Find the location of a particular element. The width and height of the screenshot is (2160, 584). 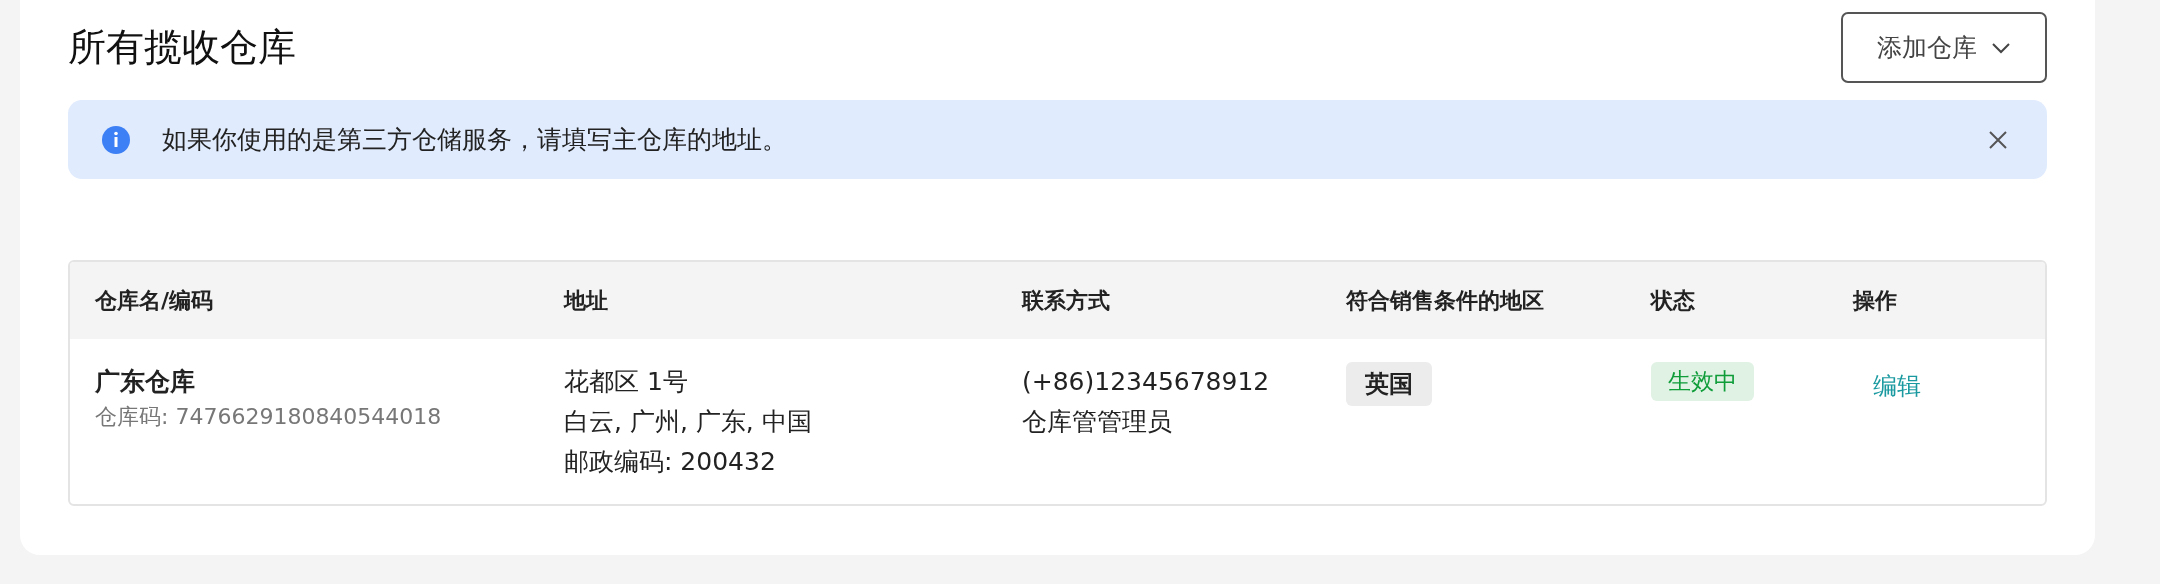

address-line: 邮政编码: 200432 is located at coordinates (670, 462).